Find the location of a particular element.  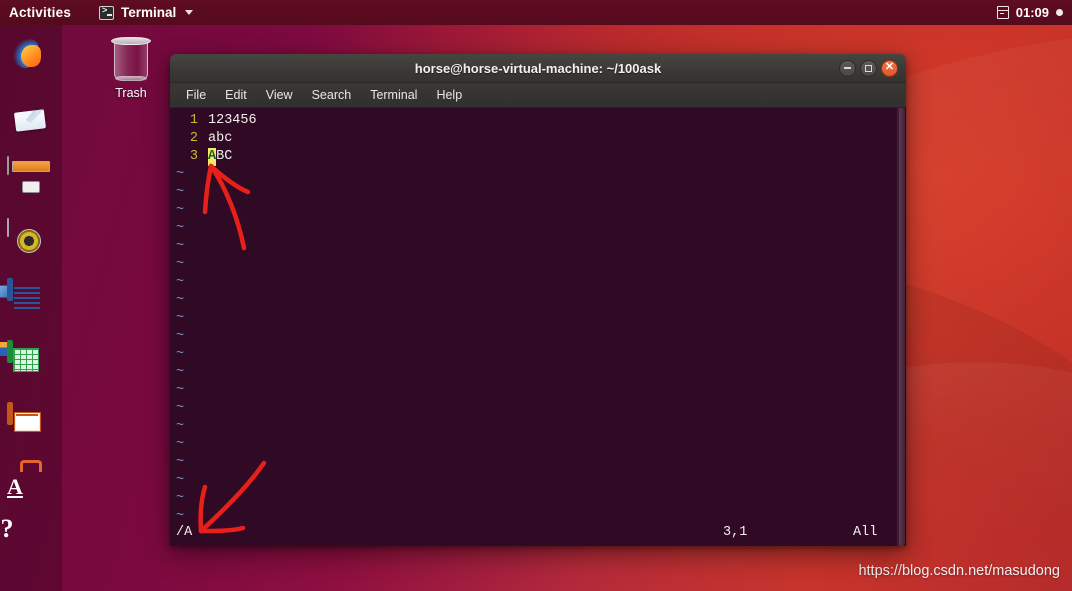

dock-item-firefox is located at coordinates (31, 57).